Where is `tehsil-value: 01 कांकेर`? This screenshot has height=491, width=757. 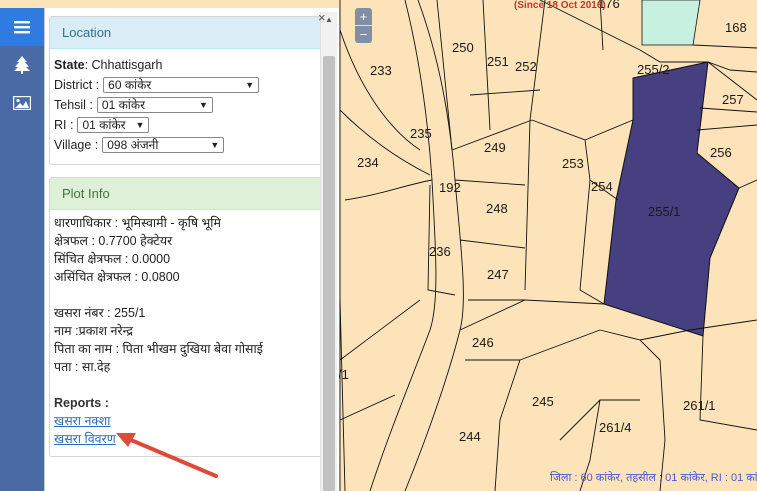 tehsil-value: 01 कांकेर is located at coordinates (123, 105).